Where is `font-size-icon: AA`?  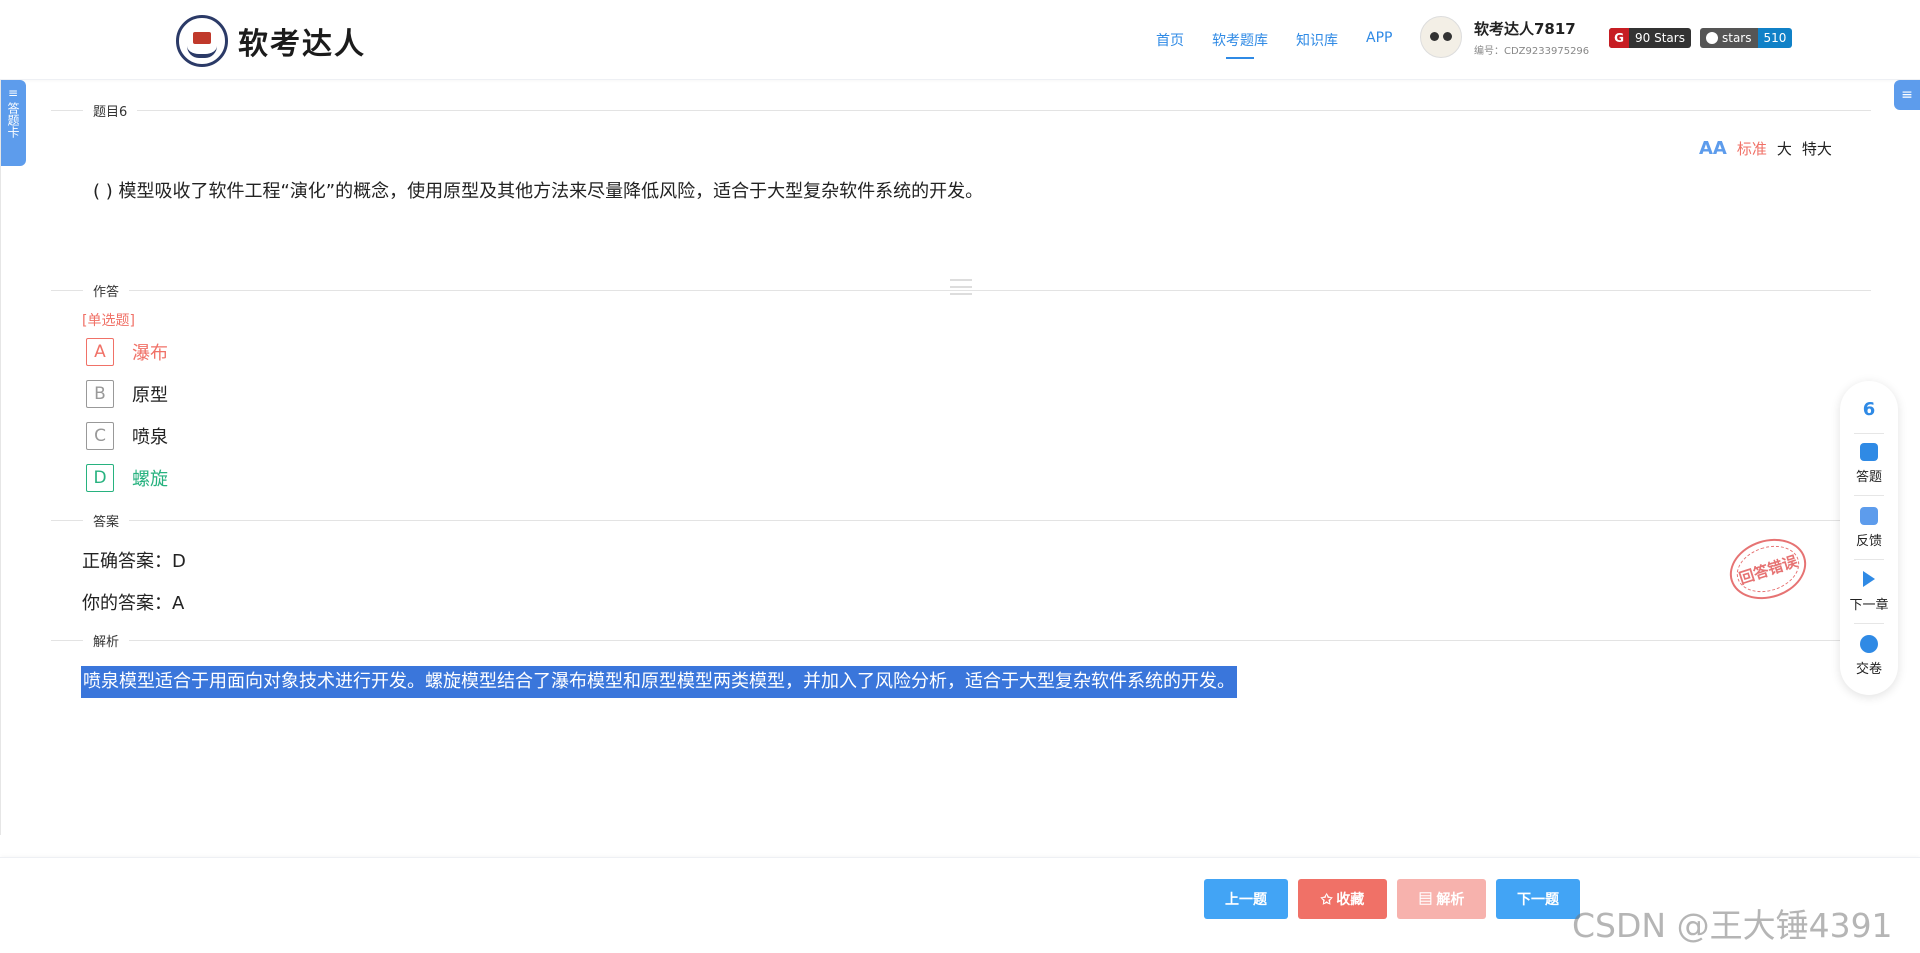
font-size-icon: AA is located at coordinates (1713, 148).